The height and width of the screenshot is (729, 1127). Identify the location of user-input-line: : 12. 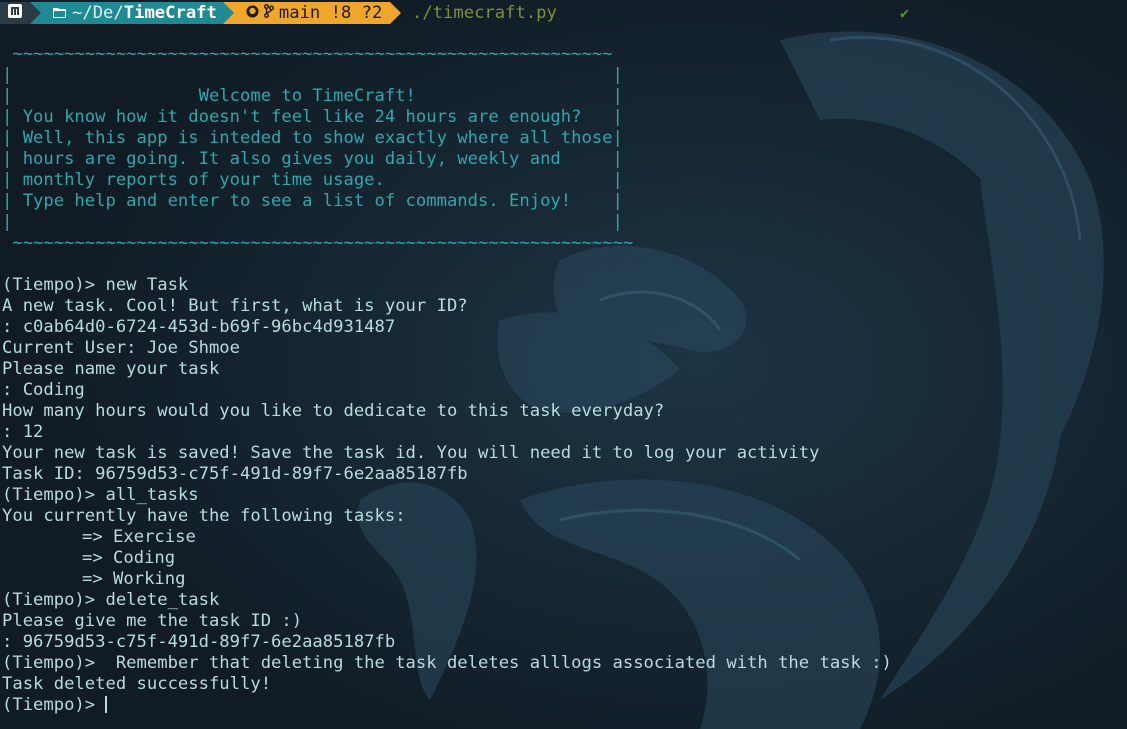
(23, 432).